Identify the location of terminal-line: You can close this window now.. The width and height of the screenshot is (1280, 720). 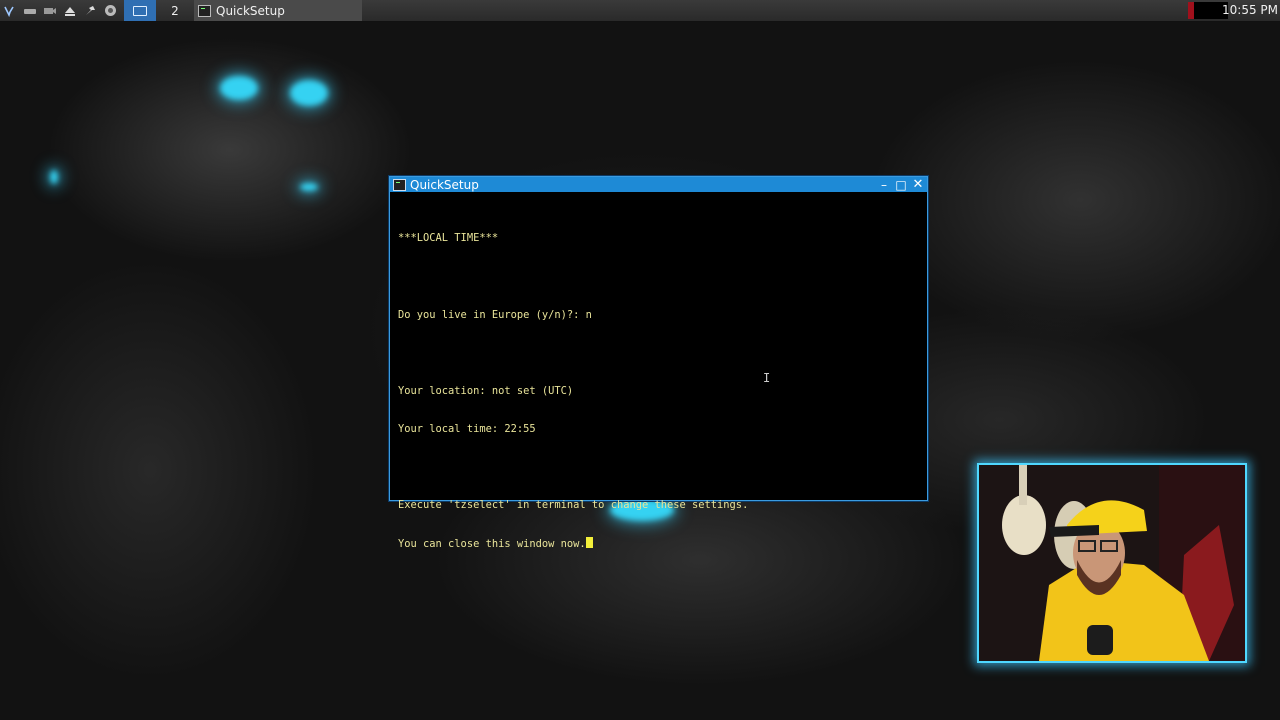
(492, 544).